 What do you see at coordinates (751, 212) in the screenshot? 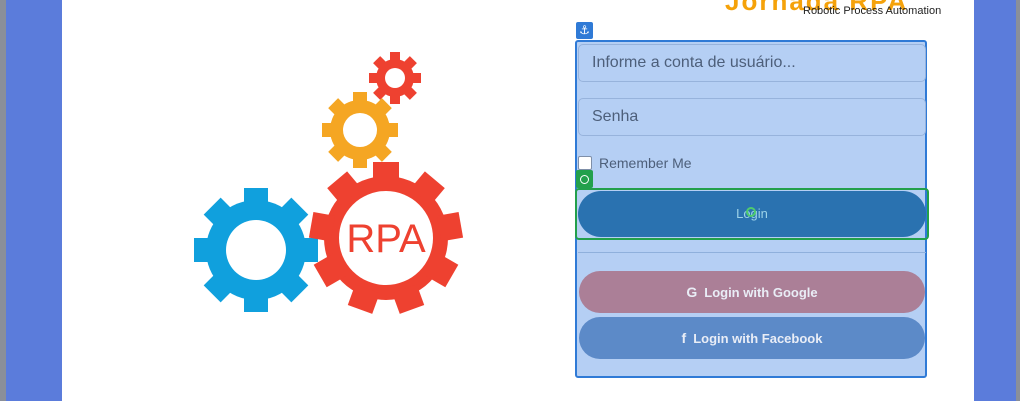
I see `cursor-indicator-icon` at bounding box center [751, 212].